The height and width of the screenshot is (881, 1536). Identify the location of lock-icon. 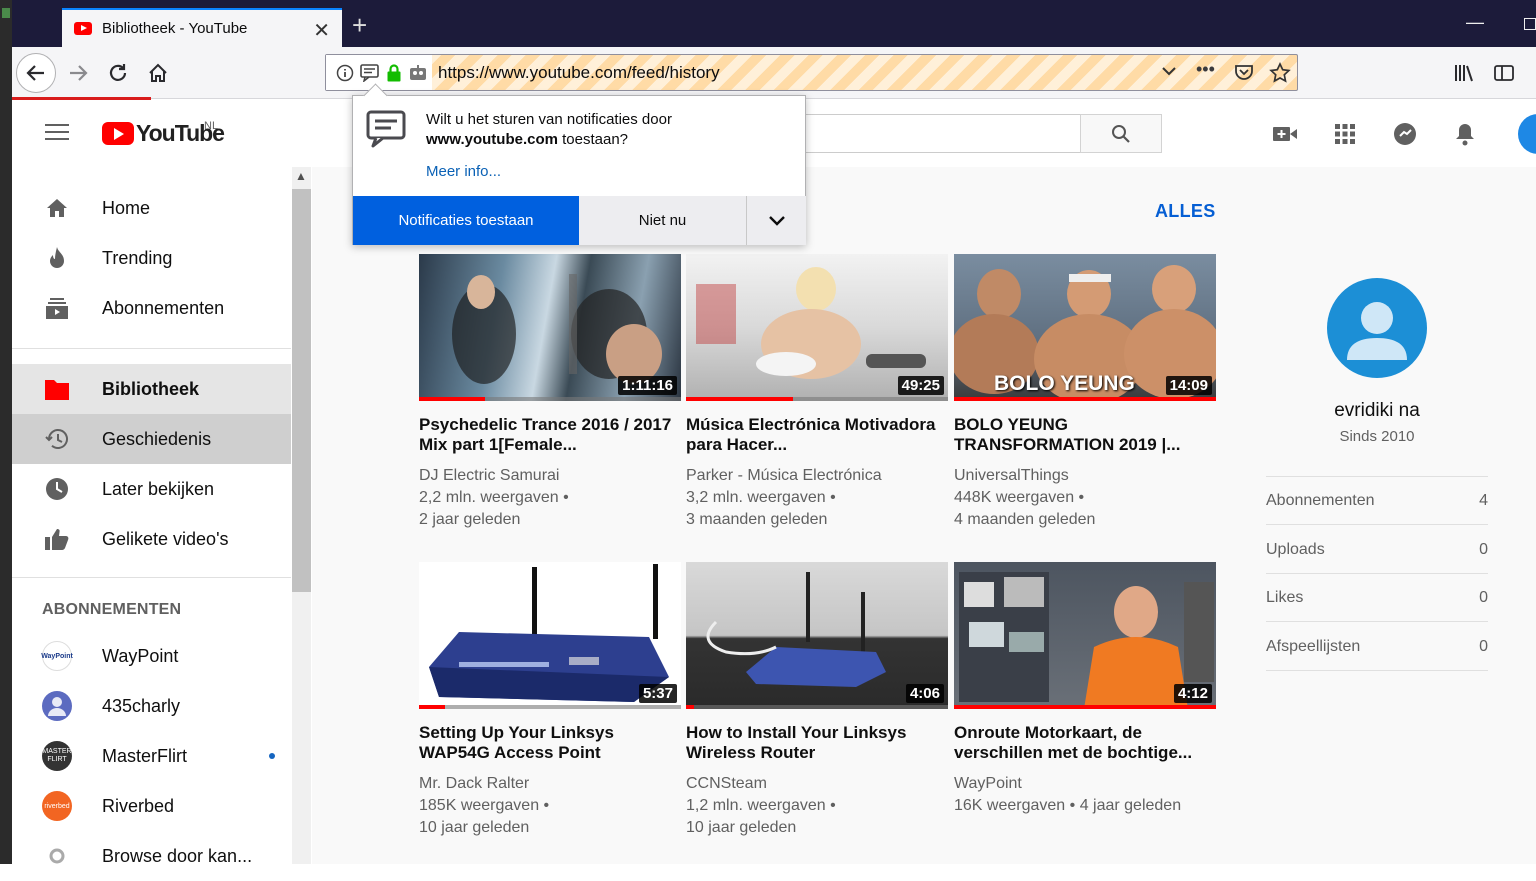
(394, 72).